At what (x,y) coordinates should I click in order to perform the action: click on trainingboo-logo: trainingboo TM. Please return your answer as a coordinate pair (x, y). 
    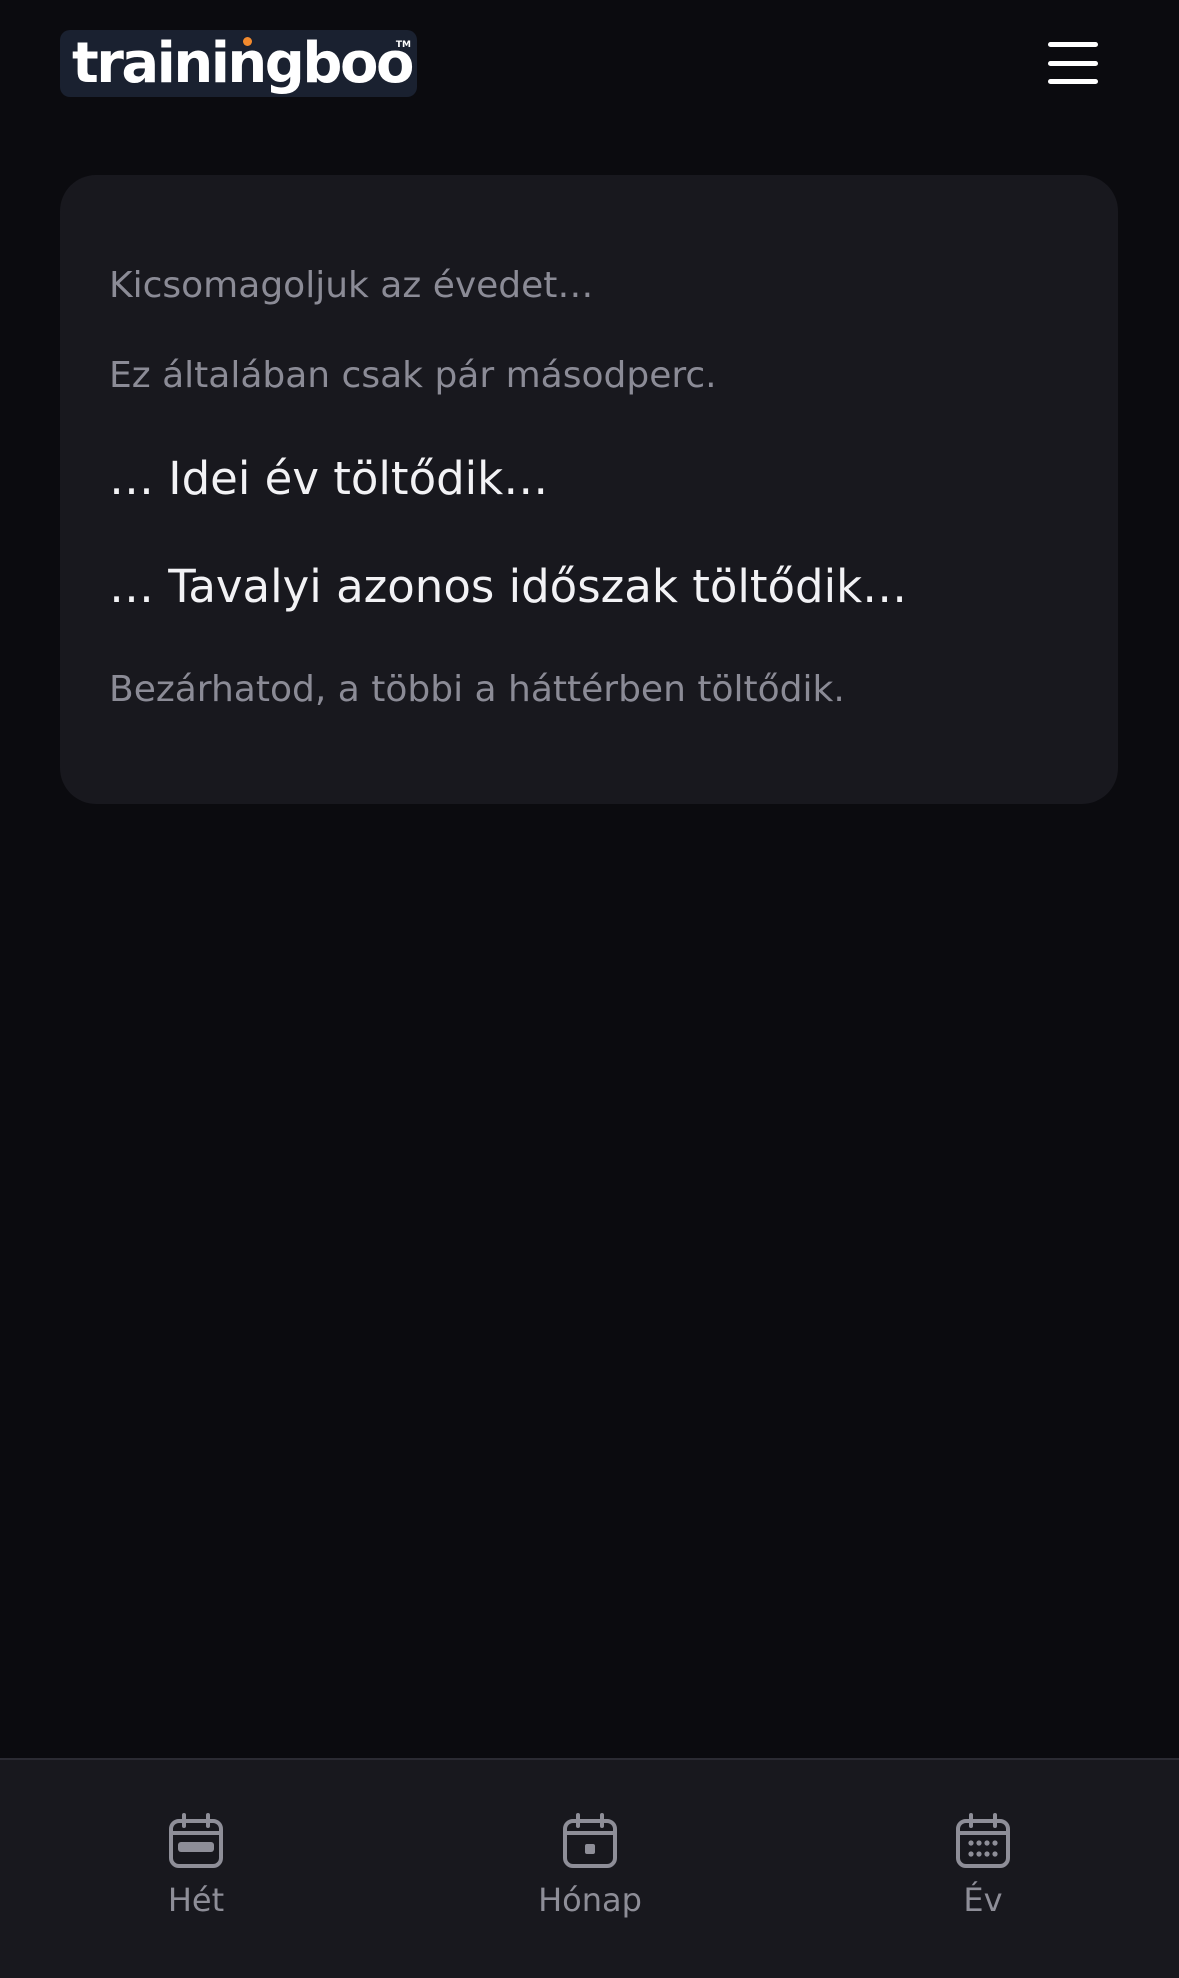
    Looking at the image, I should click on (238, 63).